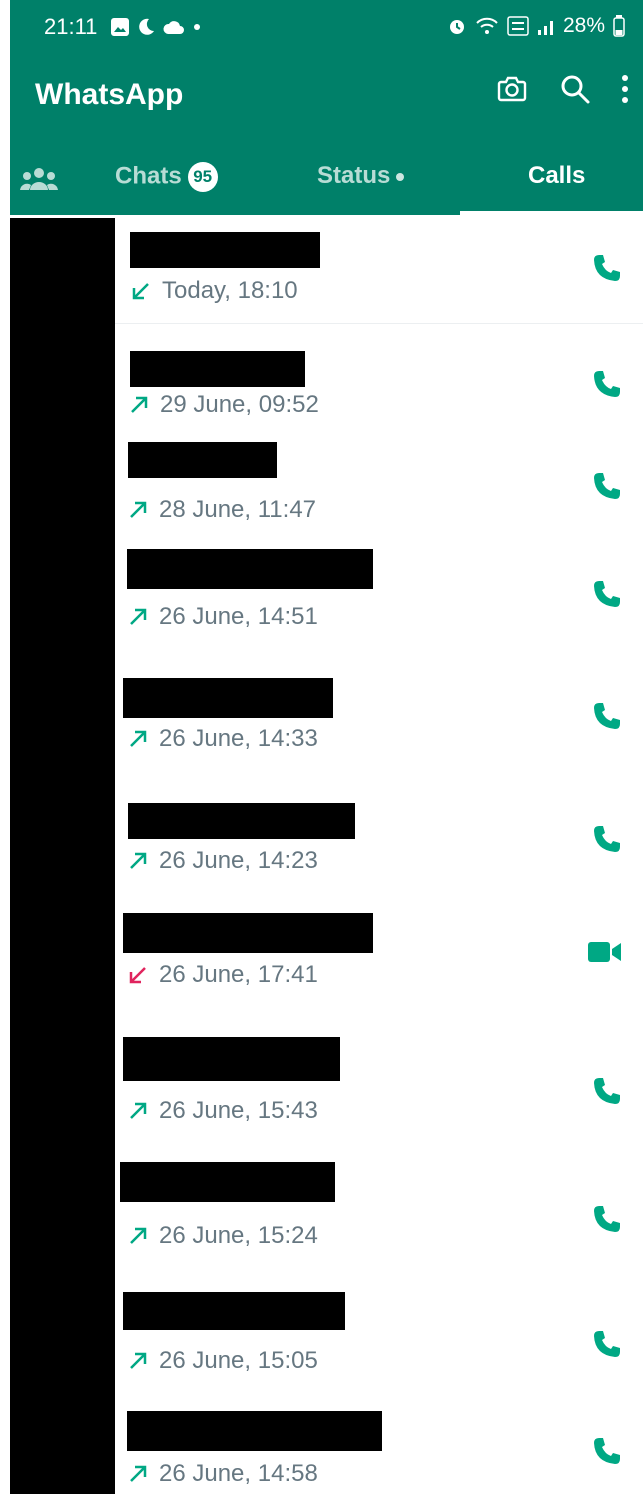  I want to click on more-options-icon, so click(625, 89).